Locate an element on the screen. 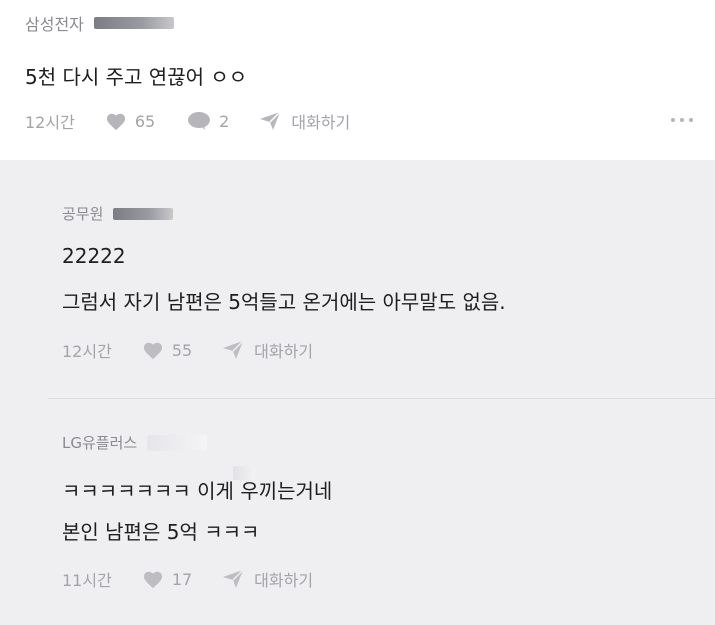 The height and width of the screenshot is (625, 715). post-author-row: 삼성전자 is located at coordinates (99, 23).